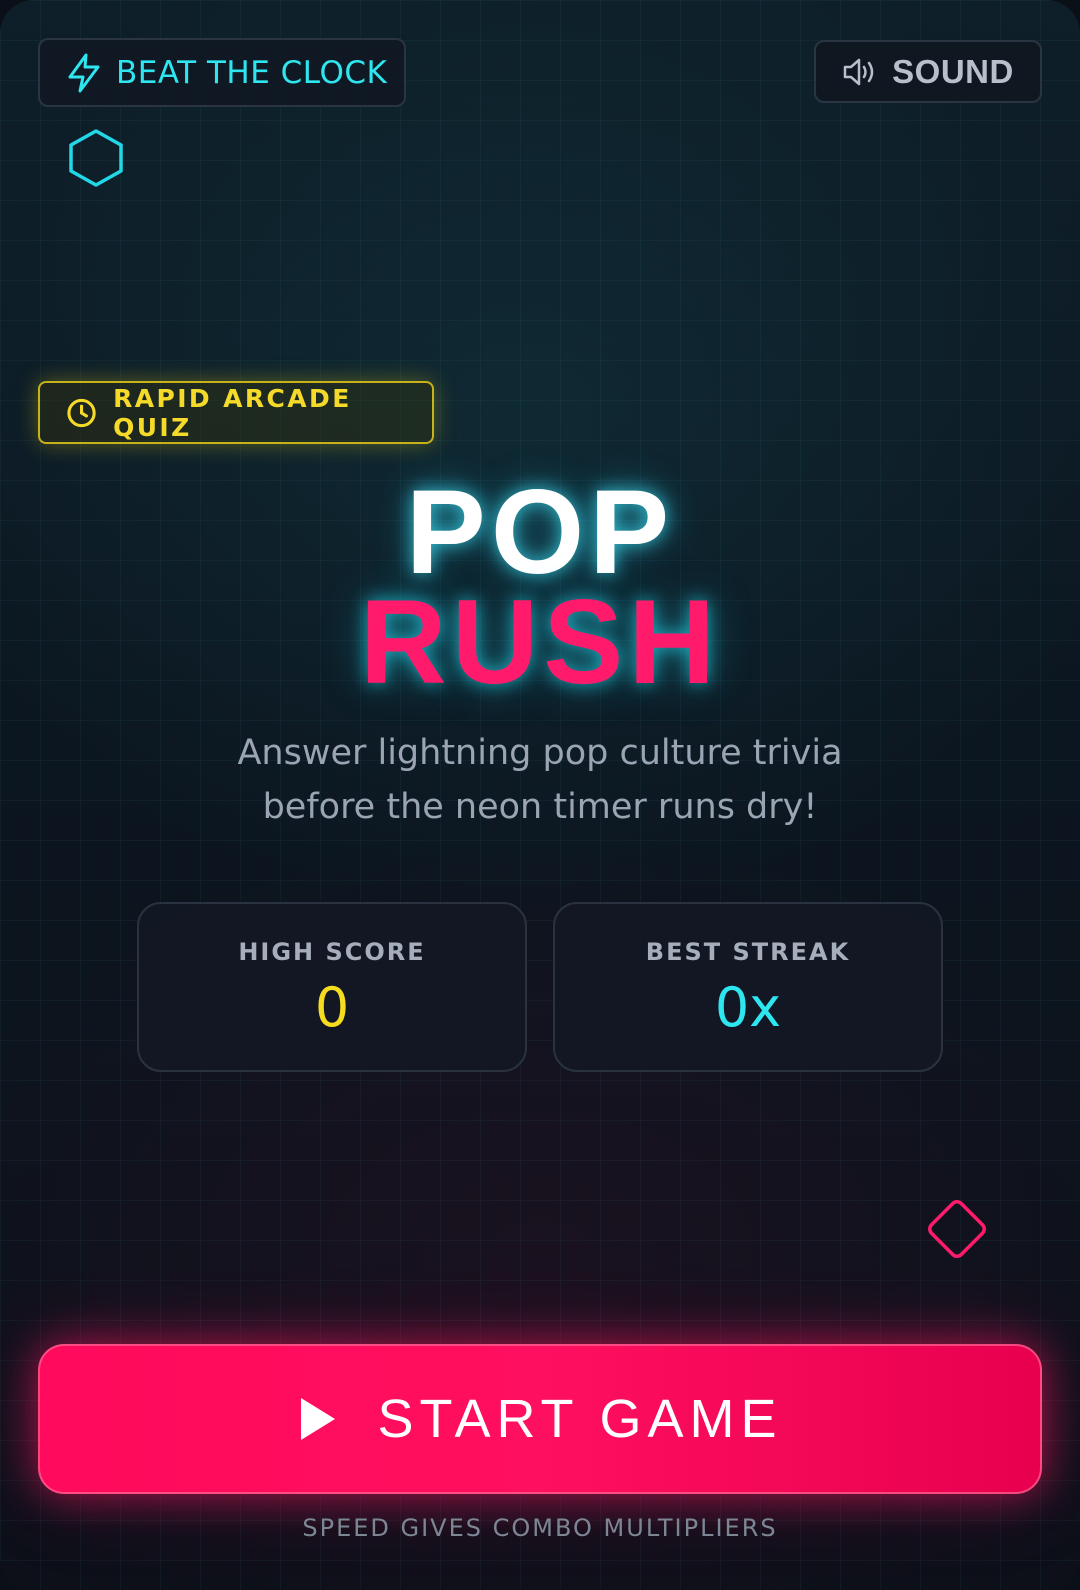 The image size is (1080, 1590). Describe the element at coordinates (232, 412) in the screenshot. I see `badge-label: RAPID ARCADE QUIZ` at that location.